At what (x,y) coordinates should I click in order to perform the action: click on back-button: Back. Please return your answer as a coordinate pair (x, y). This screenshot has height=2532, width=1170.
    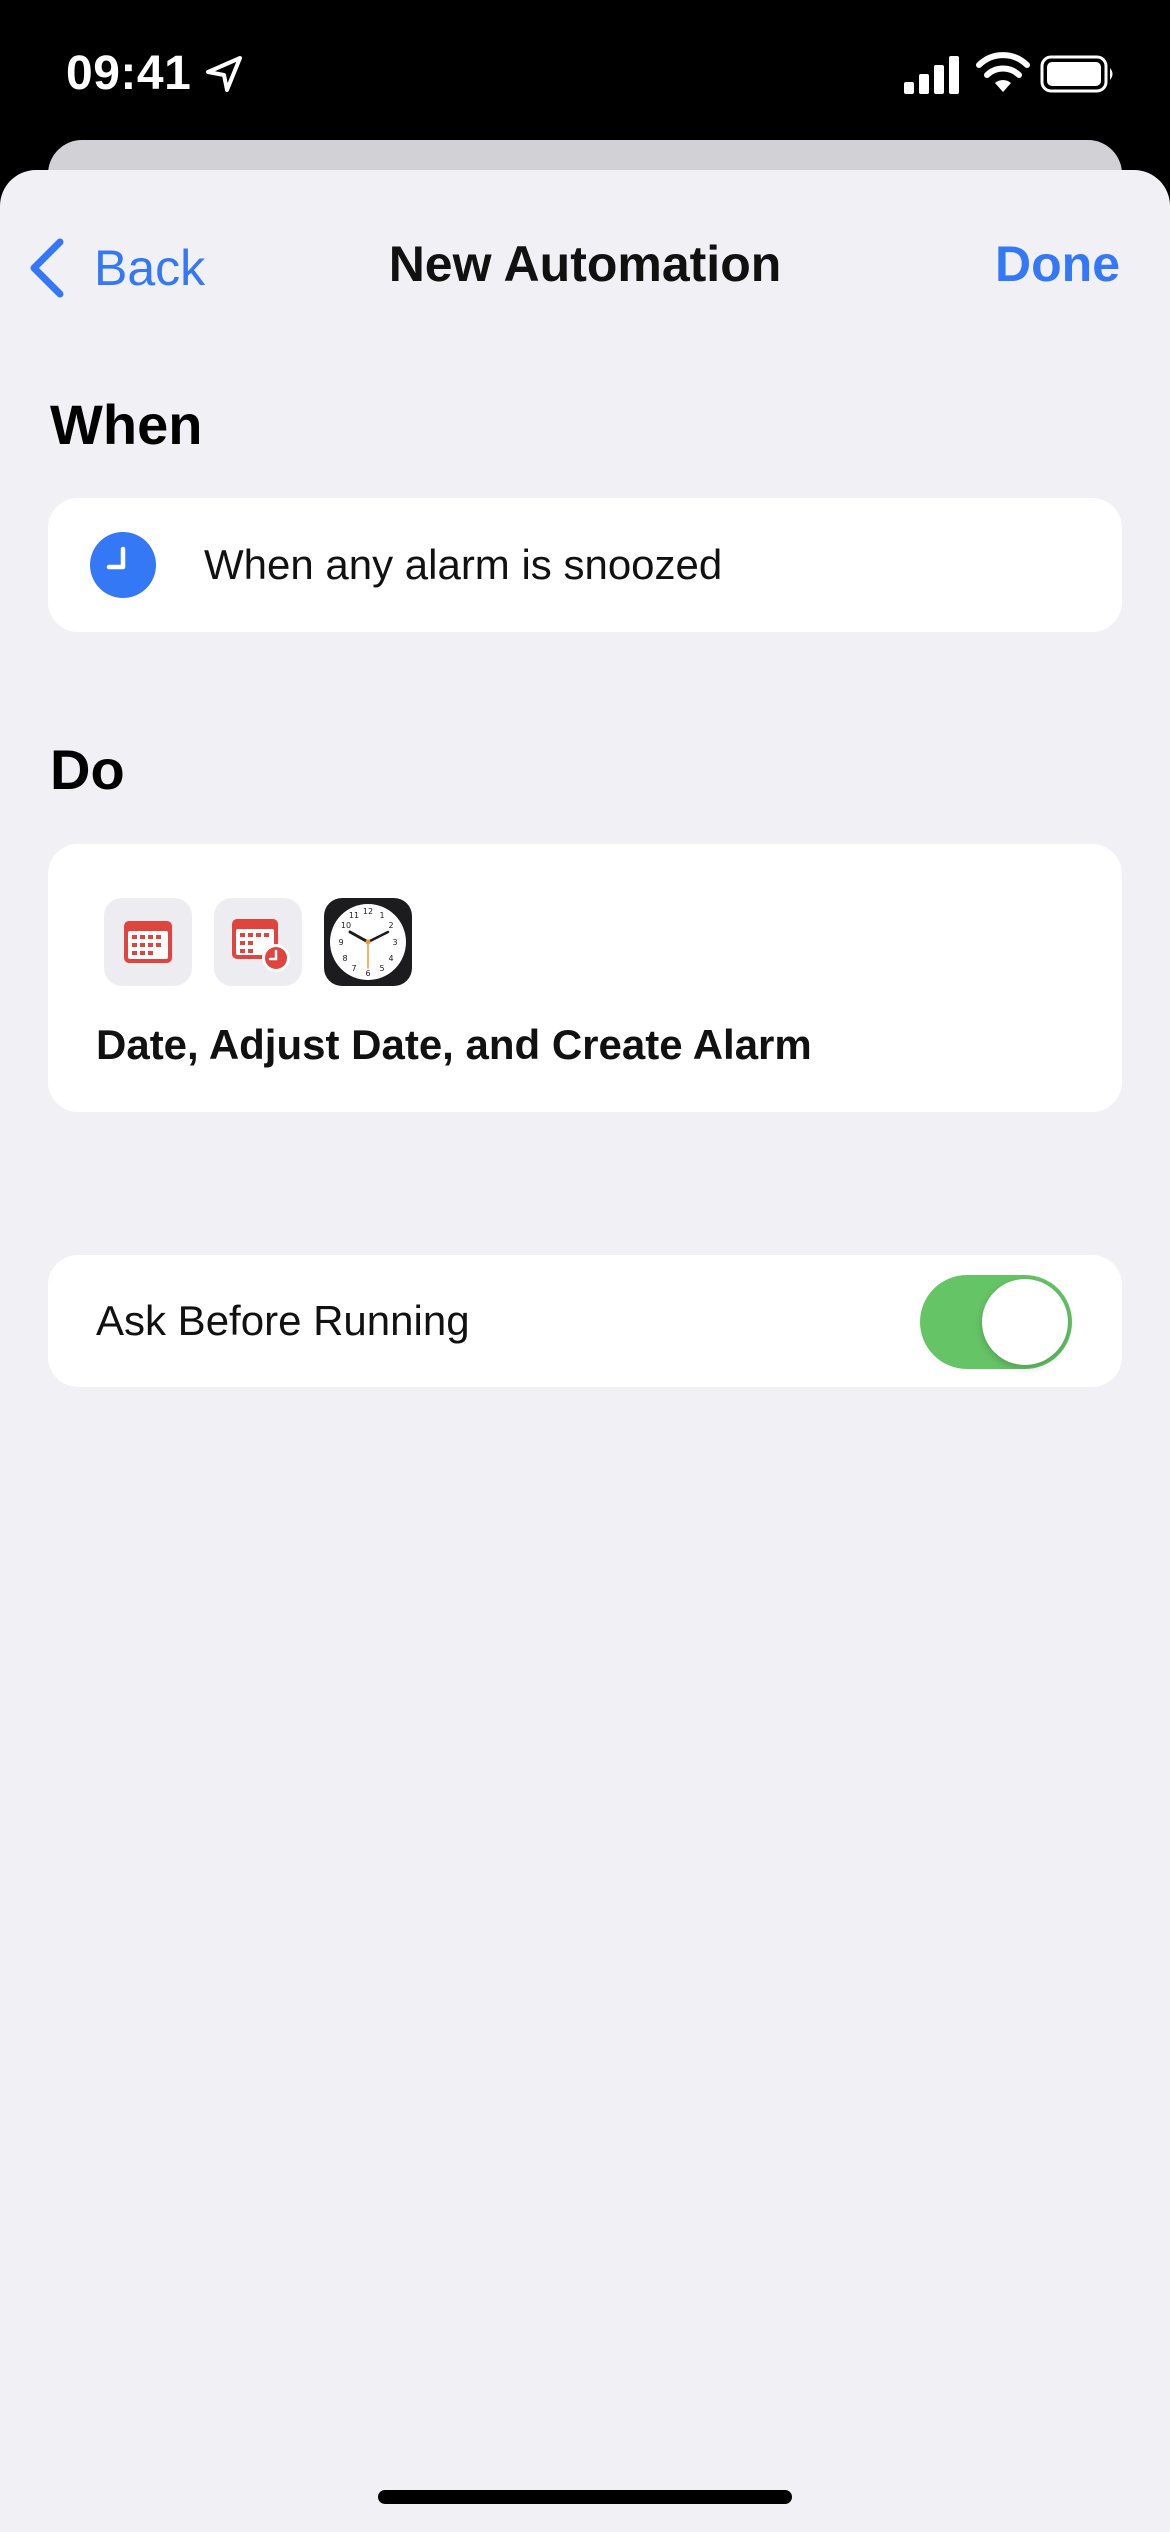
    Looking at the image, I should click on (115, 268).